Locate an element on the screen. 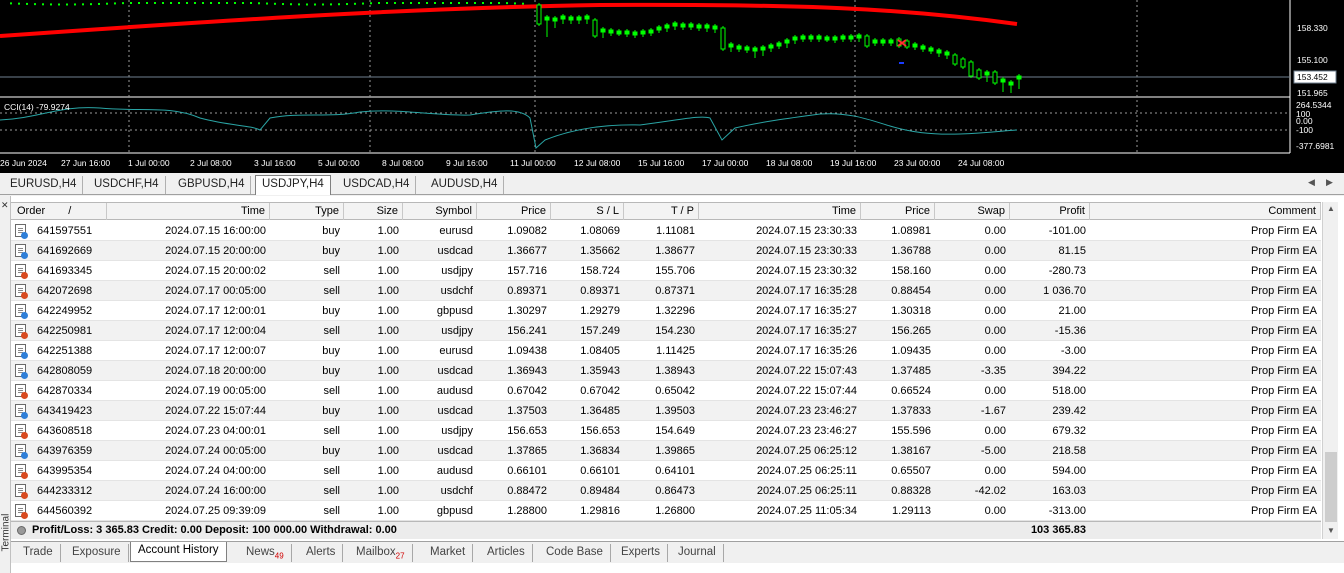 Image resolution: width=1344 pixels, height=573 pixels. tab-code-base: Code Base is located at coordinates (575, 553).